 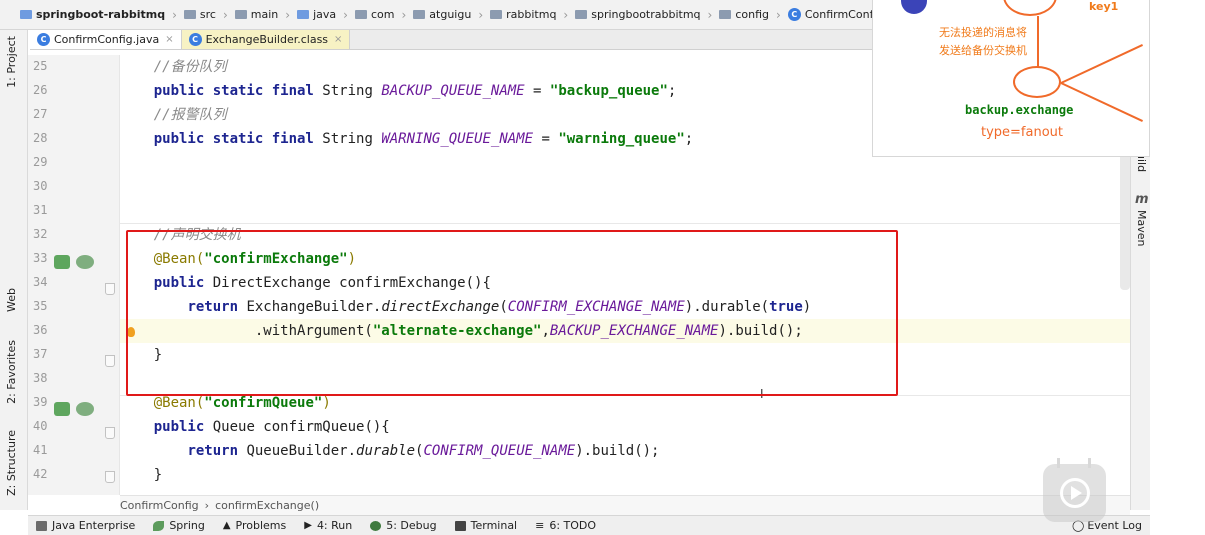 I want to click on line-number: 34, so click(x=40, y=282).